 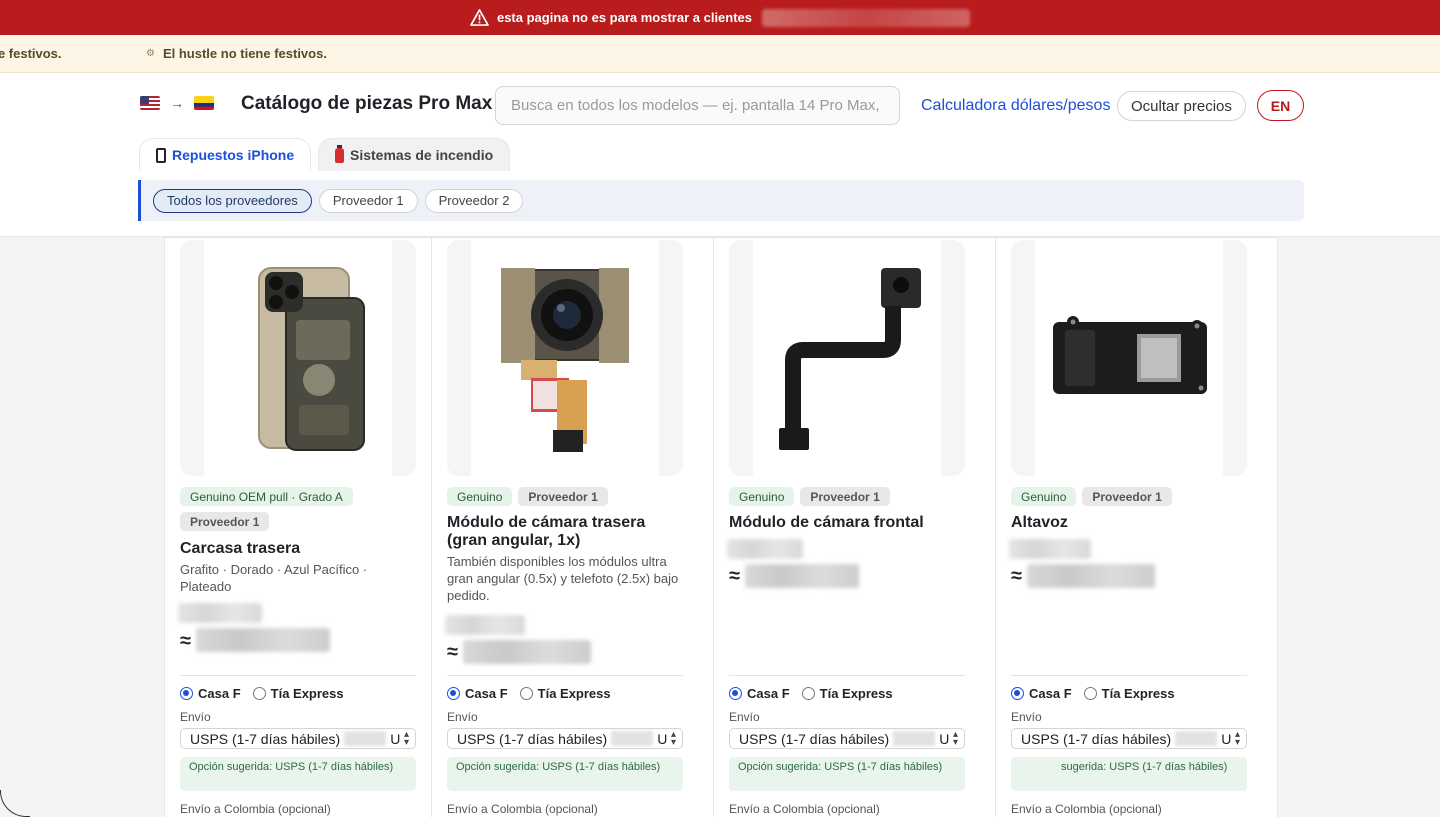 I want to click on window-corner, so click(x=15, y=803).